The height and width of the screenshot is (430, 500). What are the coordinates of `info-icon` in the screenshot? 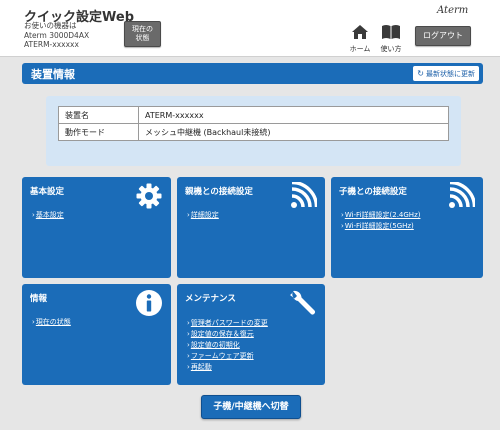 It's located at (149, 303).